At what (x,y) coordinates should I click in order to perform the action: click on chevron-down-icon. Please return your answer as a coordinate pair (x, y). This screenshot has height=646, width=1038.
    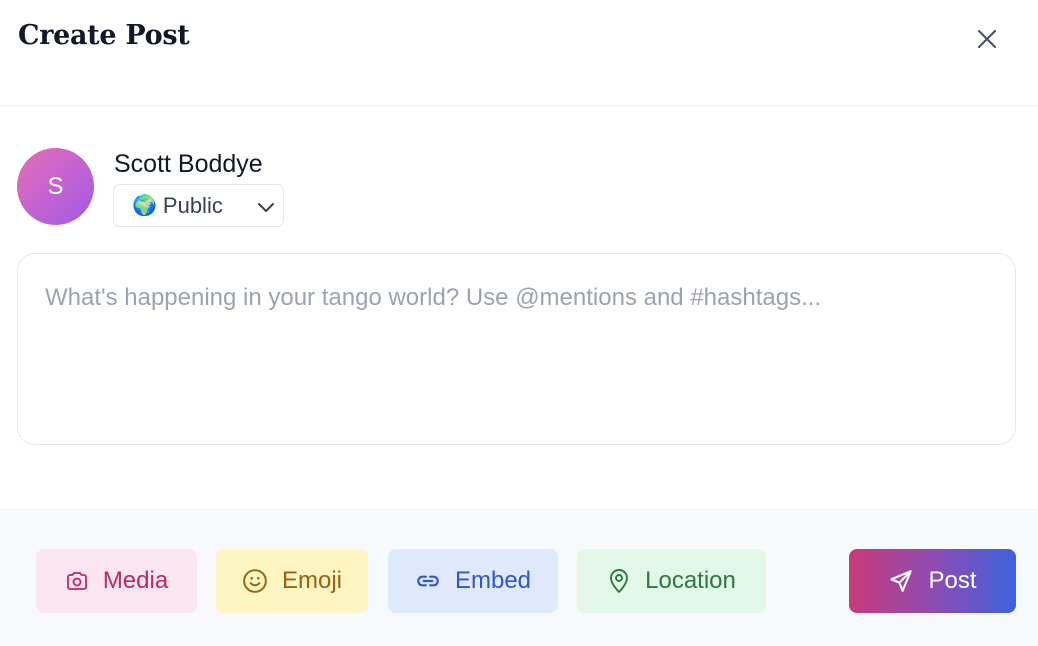
    Looking at the image, I should click on (266, 207).